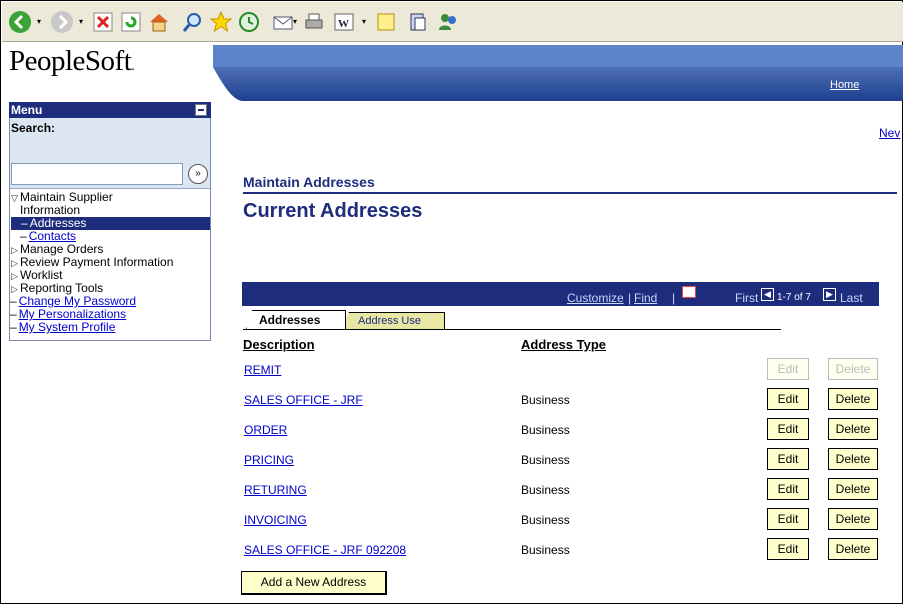  What do you see at coordinates (512, 329) in the screenshot?
I see `tab-underline` at bounding box center [512, 329].